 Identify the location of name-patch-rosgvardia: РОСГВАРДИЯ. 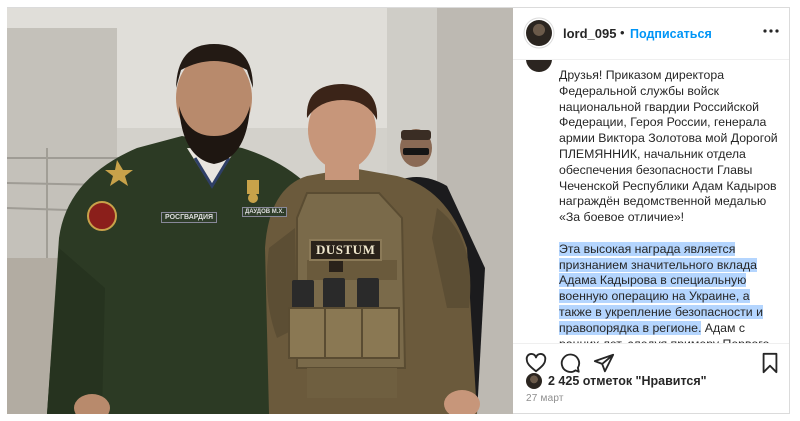
(189, 217).